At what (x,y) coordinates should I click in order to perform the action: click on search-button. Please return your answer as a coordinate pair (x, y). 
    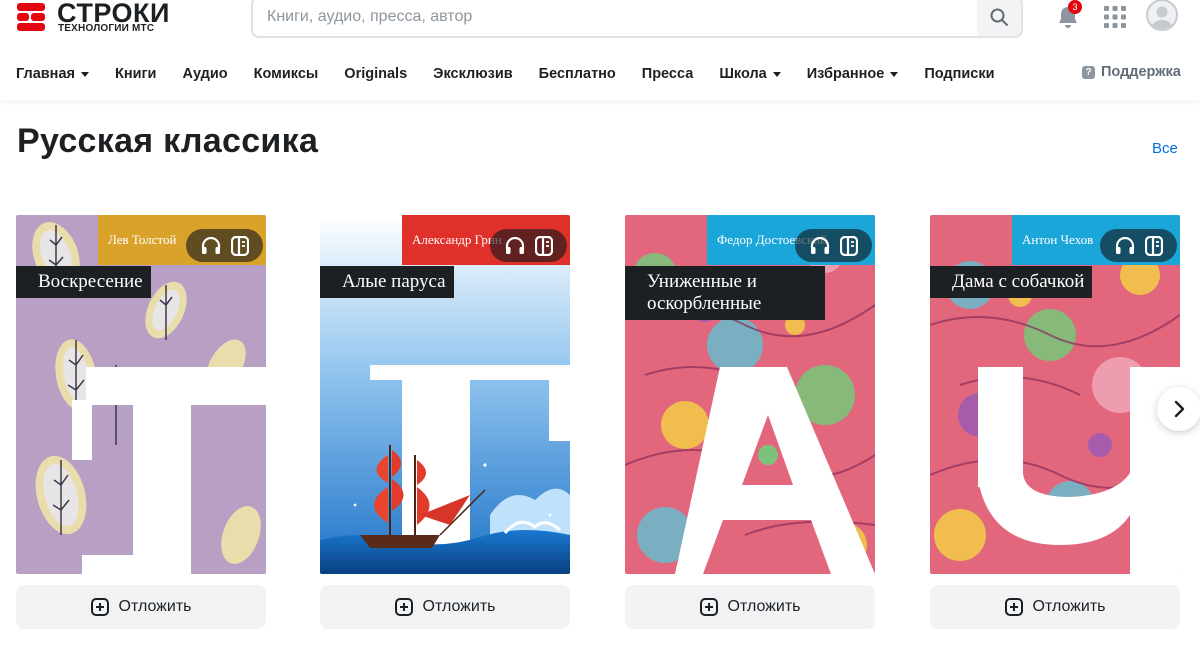
    Looking at the image, I should click on (999, 18).